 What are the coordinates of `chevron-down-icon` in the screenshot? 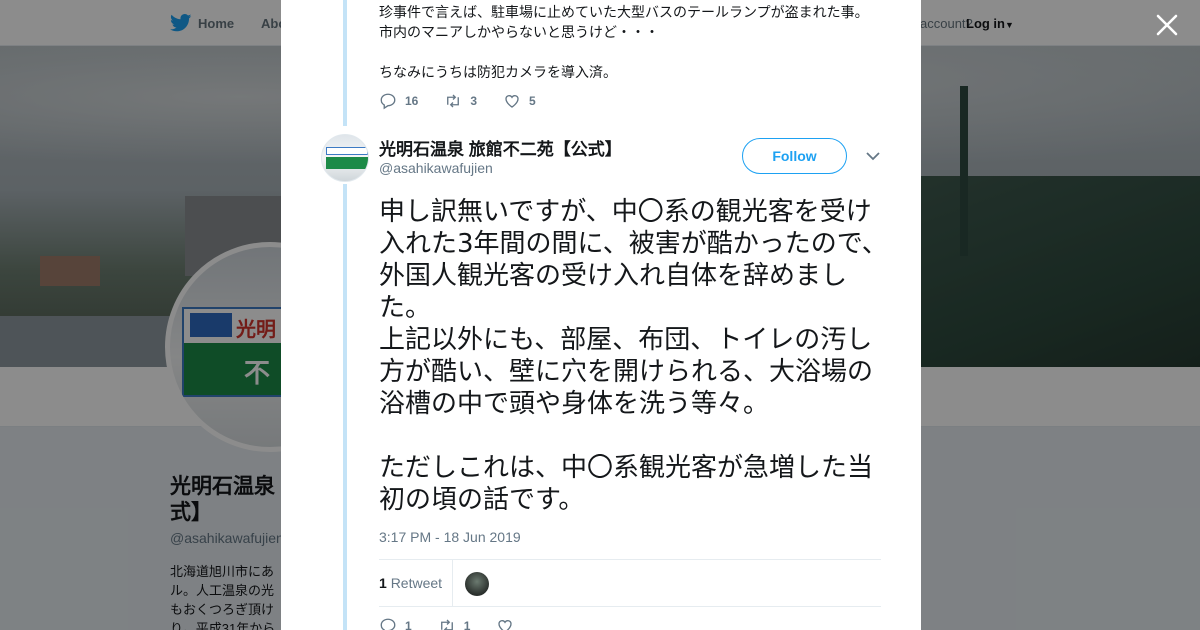 It's located at (873, 156).